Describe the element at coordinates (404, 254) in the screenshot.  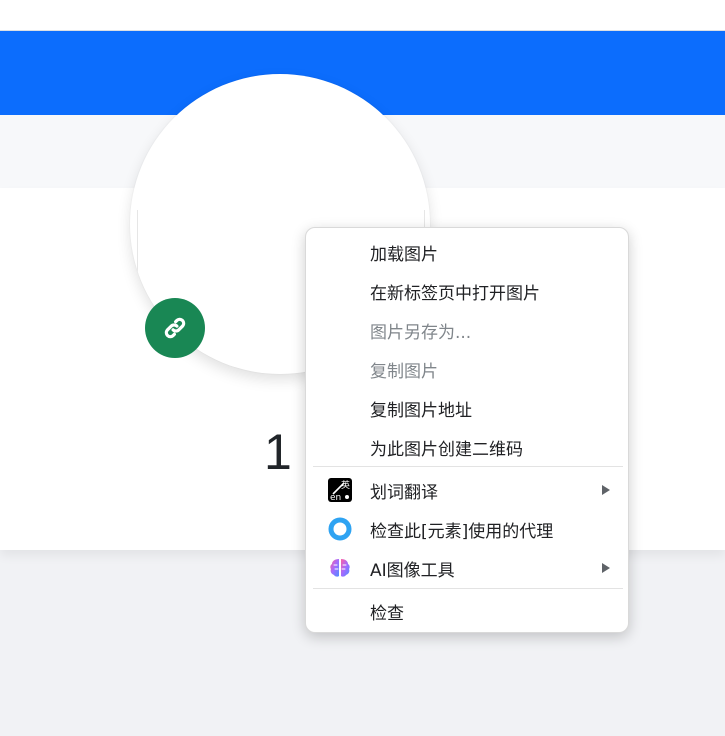
I see `menu-item-label: 加载图片` at that location.